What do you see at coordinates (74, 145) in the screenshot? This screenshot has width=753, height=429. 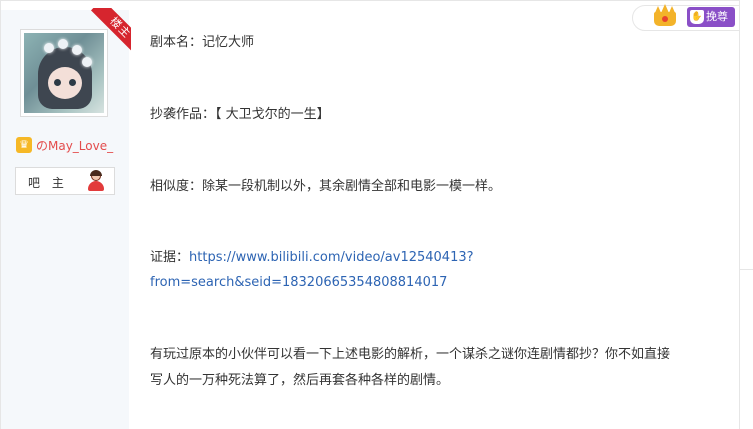 I see `username-link: のMay_Love_` at bounding box center [74, 145].